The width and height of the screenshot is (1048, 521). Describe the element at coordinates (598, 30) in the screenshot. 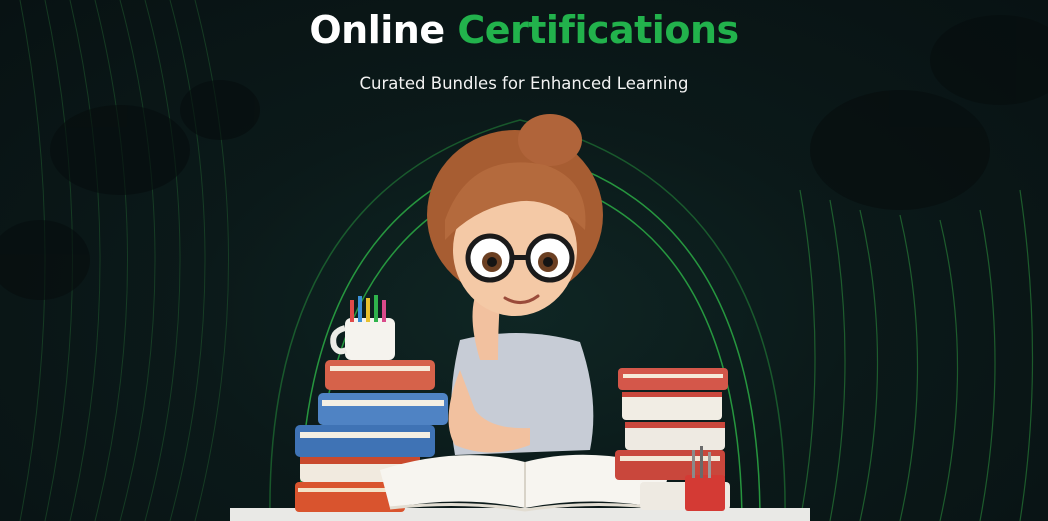

I see `title-green-part: Certifications` at that location.